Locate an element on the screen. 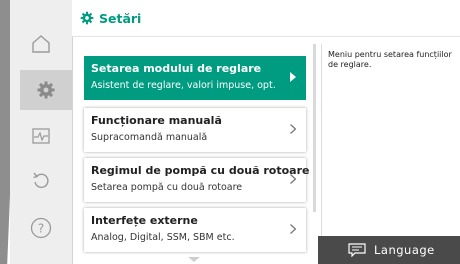  menu-item-subtitle: Analog, Digital, SSM, SBM etc. is located at coordinates (163, 237).